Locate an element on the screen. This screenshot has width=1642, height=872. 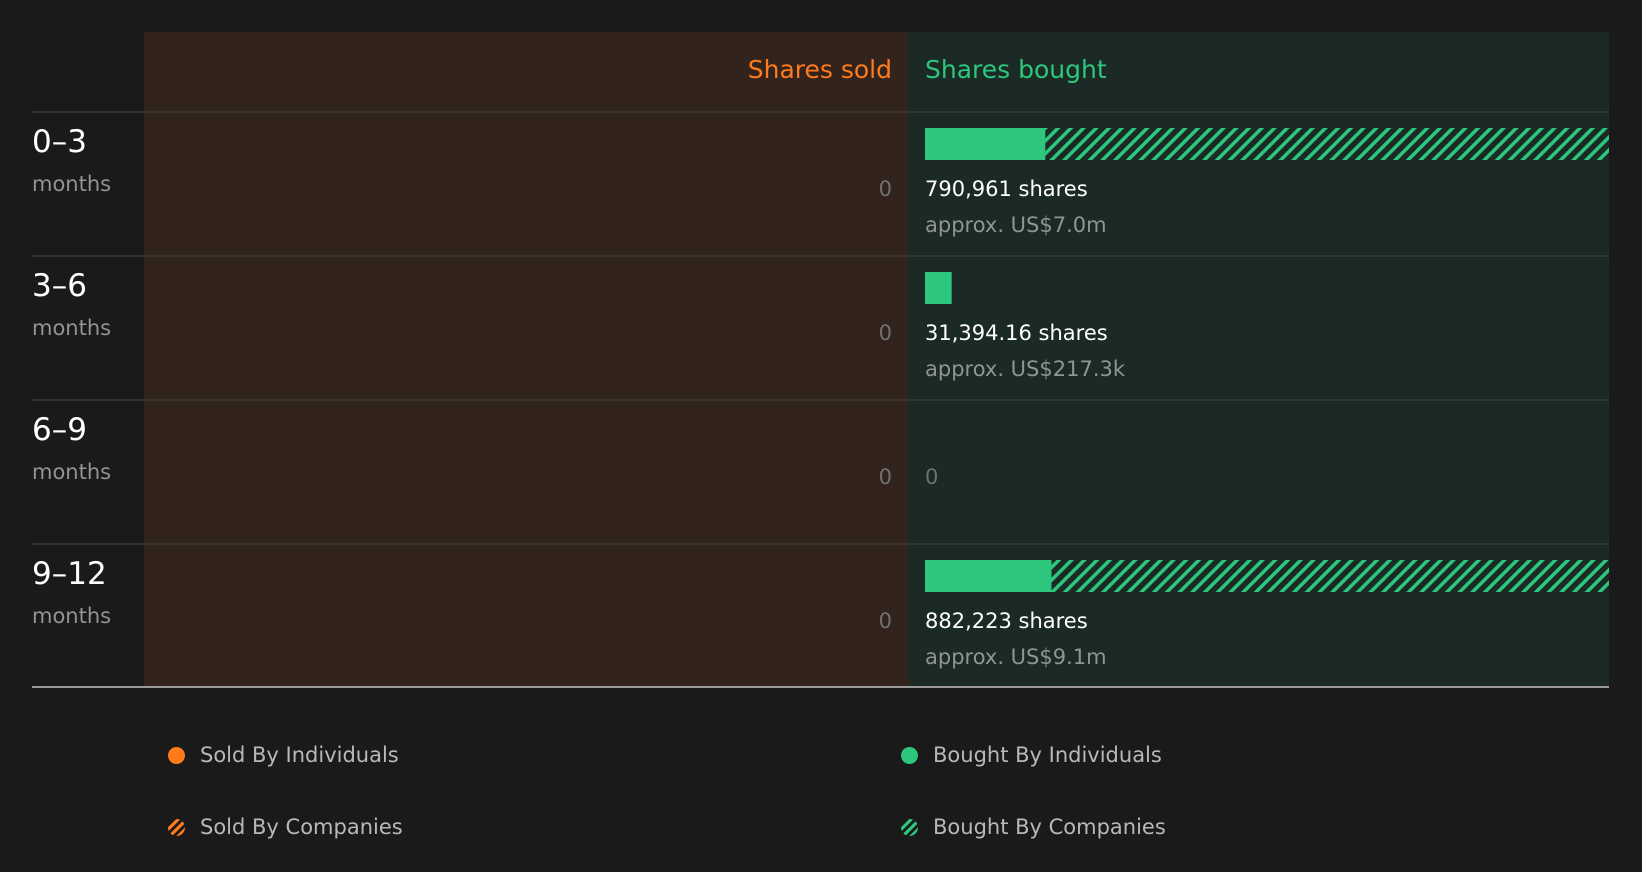
bought-shares-label: 31,394.16 shares is located at coordinates (1016, 333).